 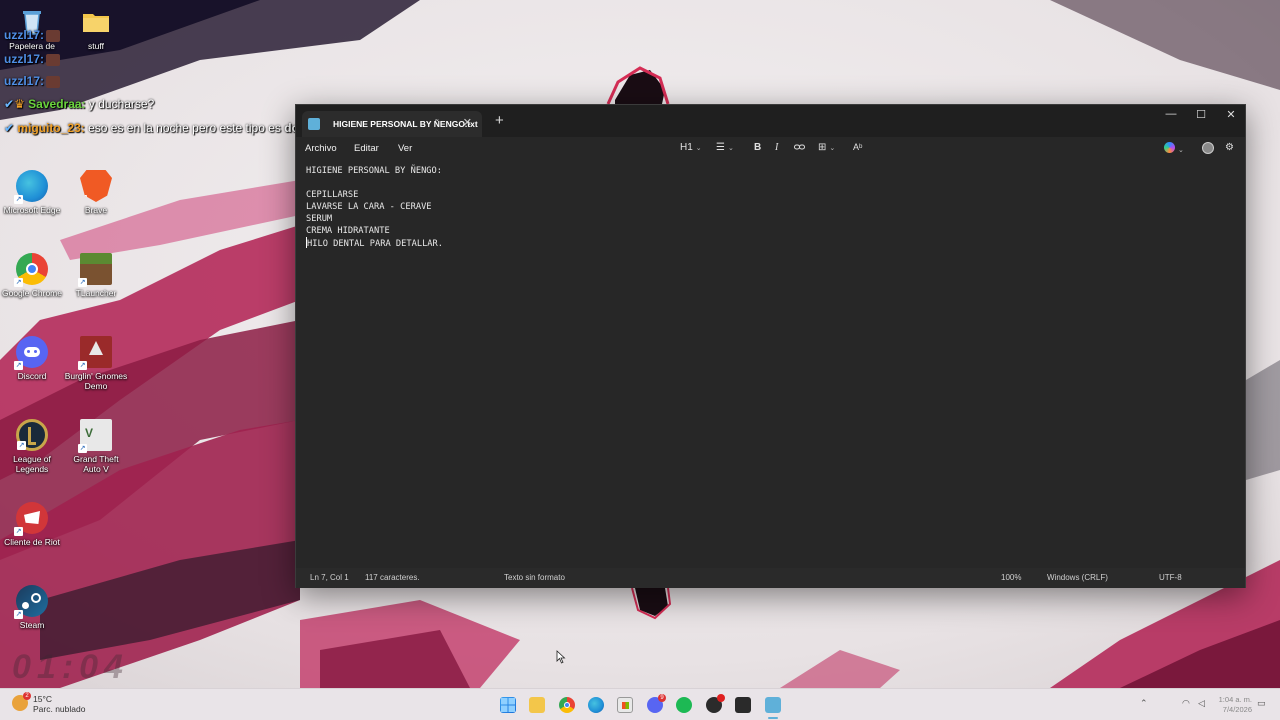 I want to click on desktop-icon-steam: ↗ Steam, so click(x=32, y=607).